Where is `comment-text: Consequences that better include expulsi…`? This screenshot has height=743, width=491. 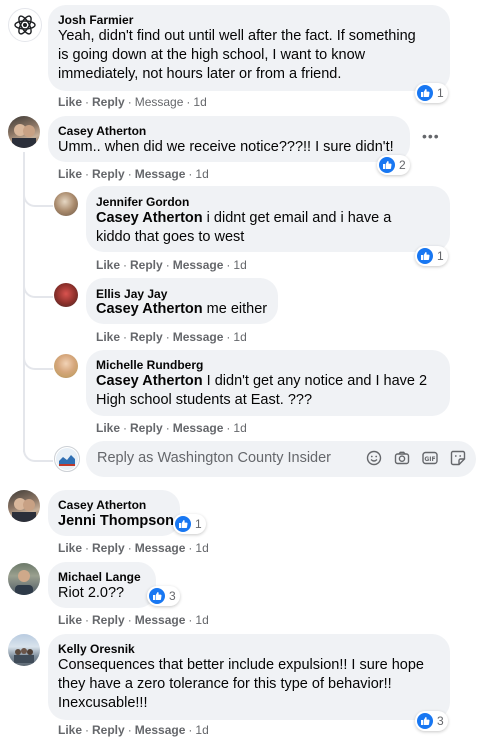 comment-text: Consequences that better include expulsi… is located at coordinates (241, 684).